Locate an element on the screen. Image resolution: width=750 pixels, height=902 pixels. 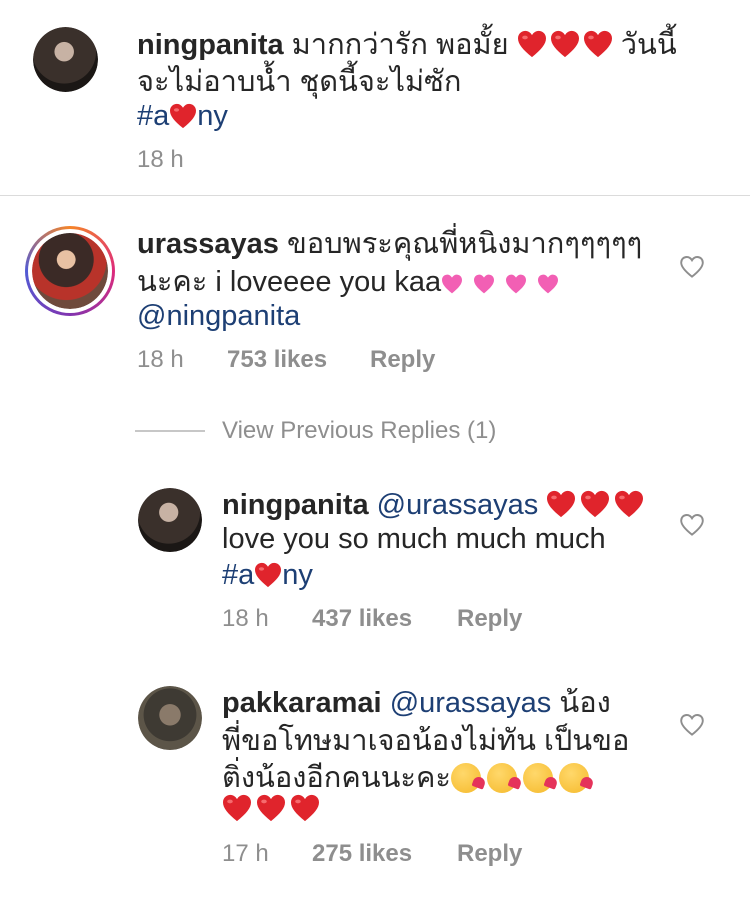
comment1-time: 18 h is located at coordinates (160, 159).